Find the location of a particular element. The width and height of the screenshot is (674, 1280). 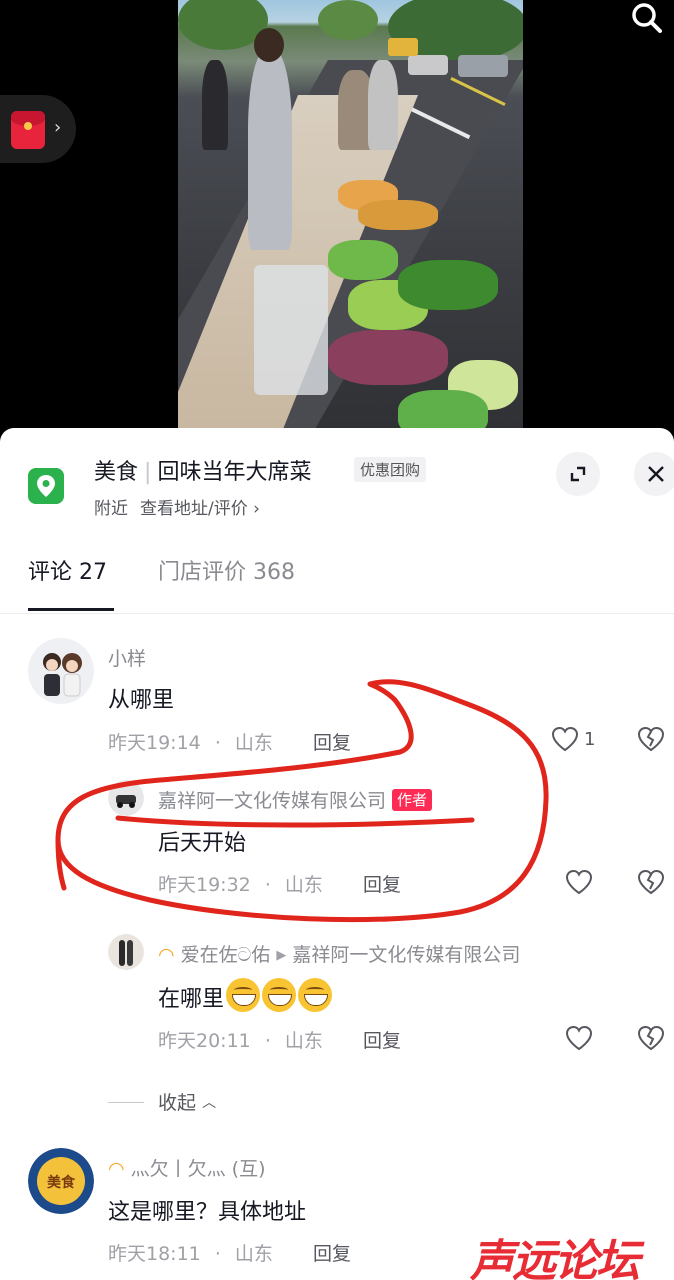

view-address-link: 查看地址/评价 is located at coordinates (194, 509).